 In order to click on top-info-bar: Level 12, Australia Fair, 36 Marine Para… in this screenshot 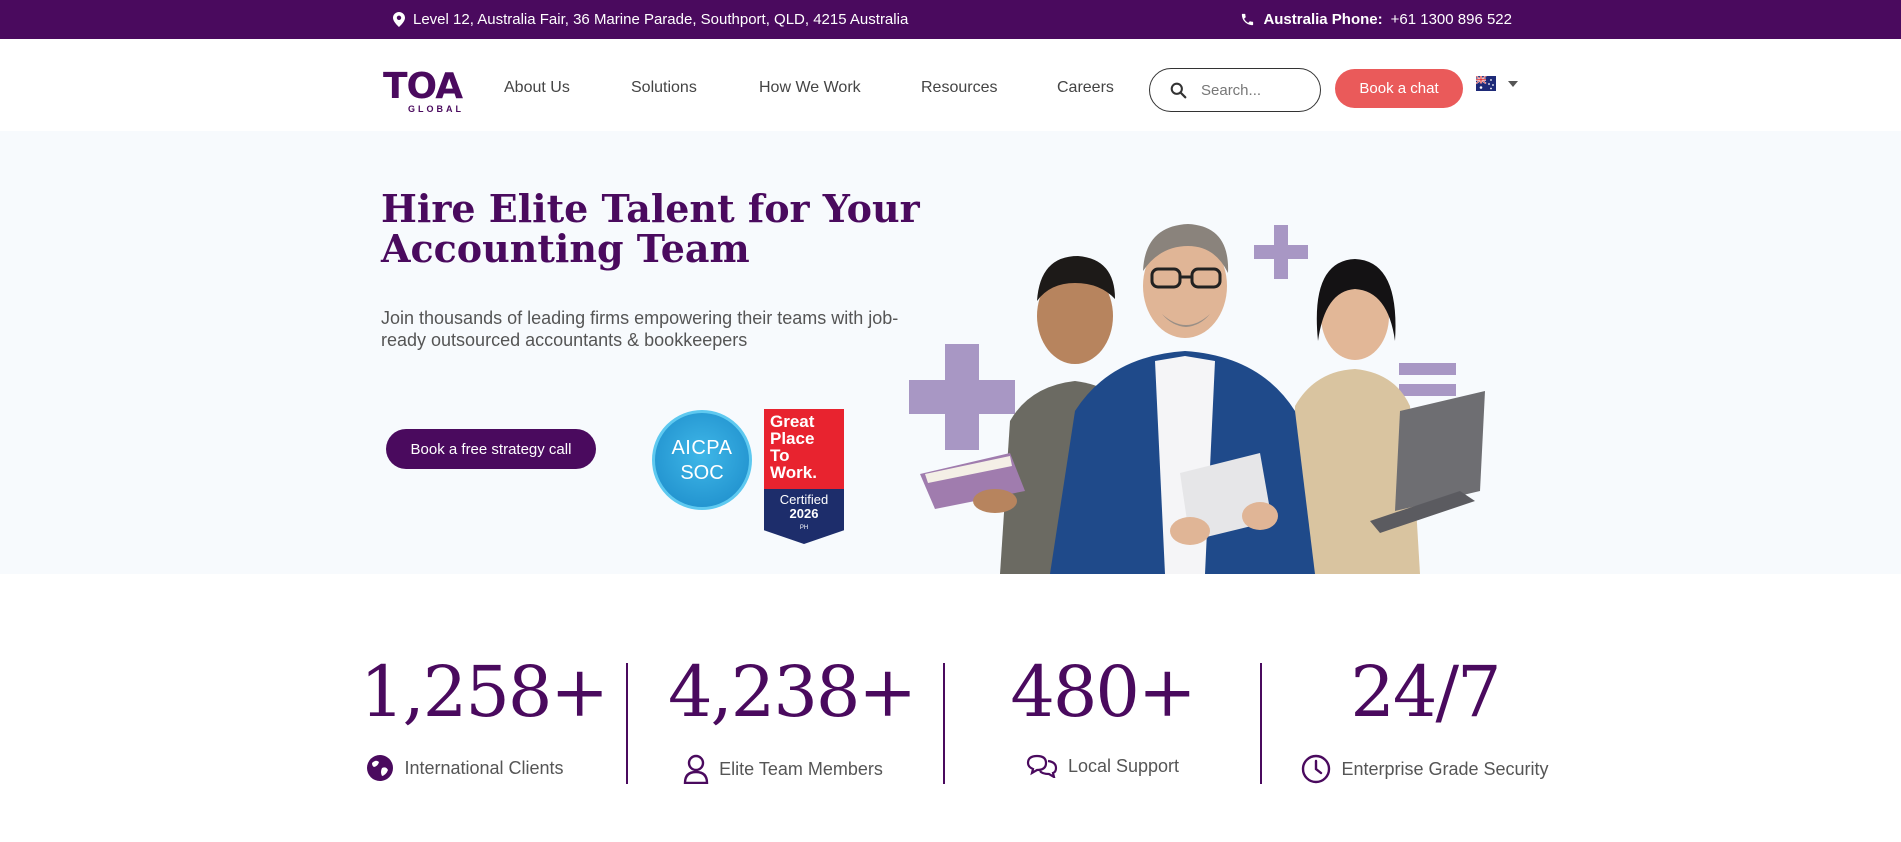, I will do `click(950, 19)`.